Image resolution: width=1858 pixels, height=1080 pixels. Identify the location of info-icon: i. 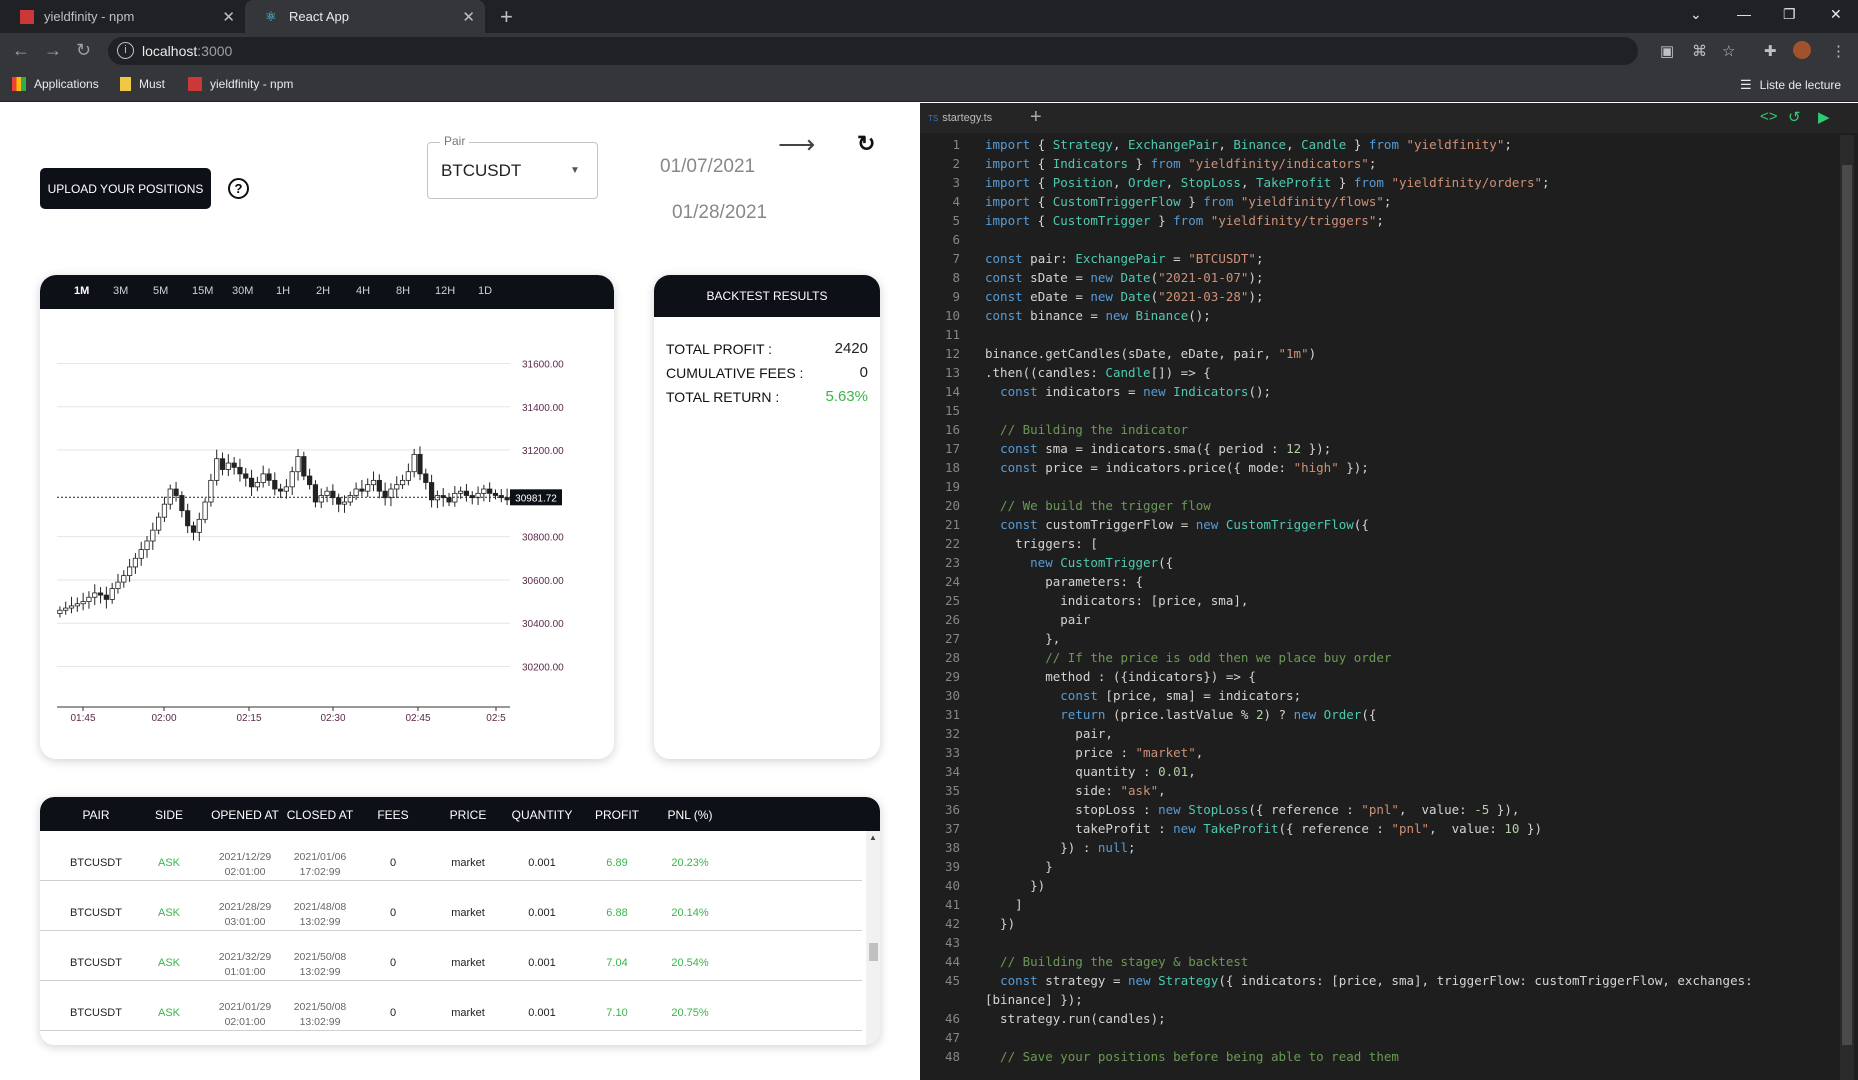
(125, 50).